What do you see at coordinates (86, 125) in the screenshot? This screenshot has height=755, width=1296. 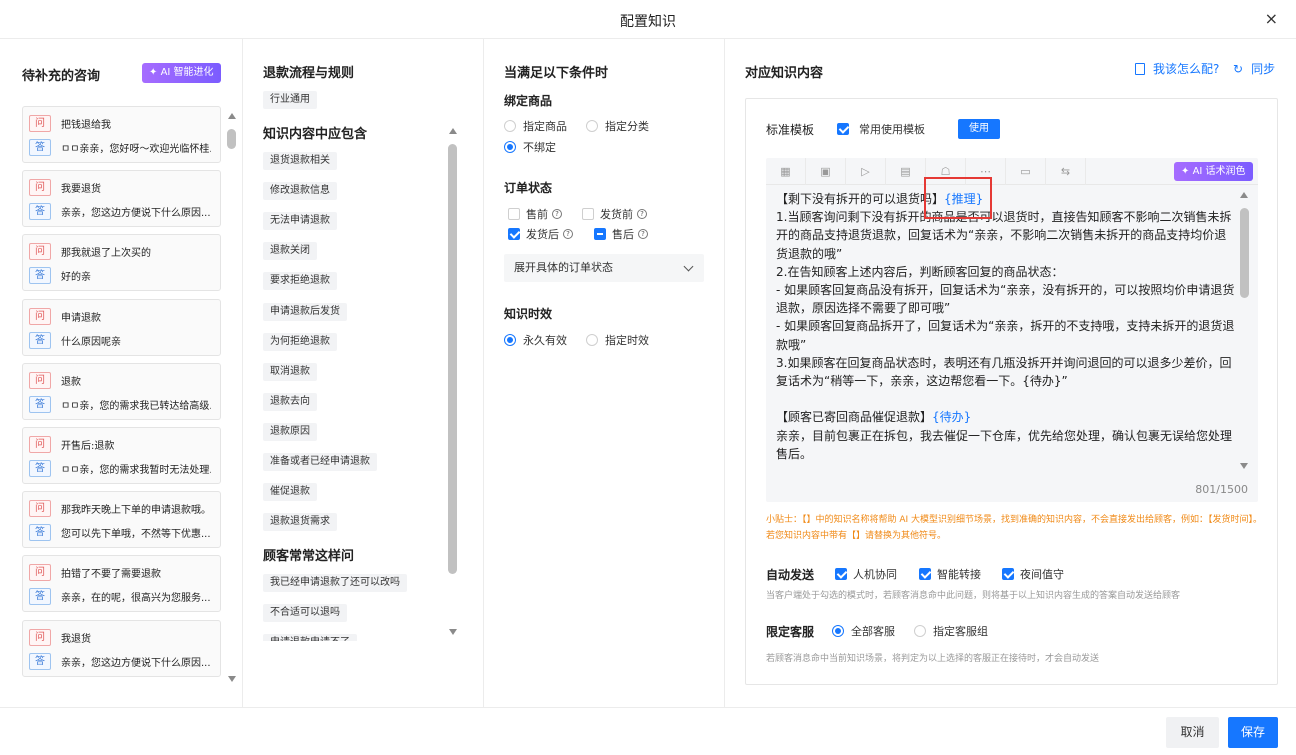 I see `question-text: 把钱退给我` at bounding box center [86, 125].